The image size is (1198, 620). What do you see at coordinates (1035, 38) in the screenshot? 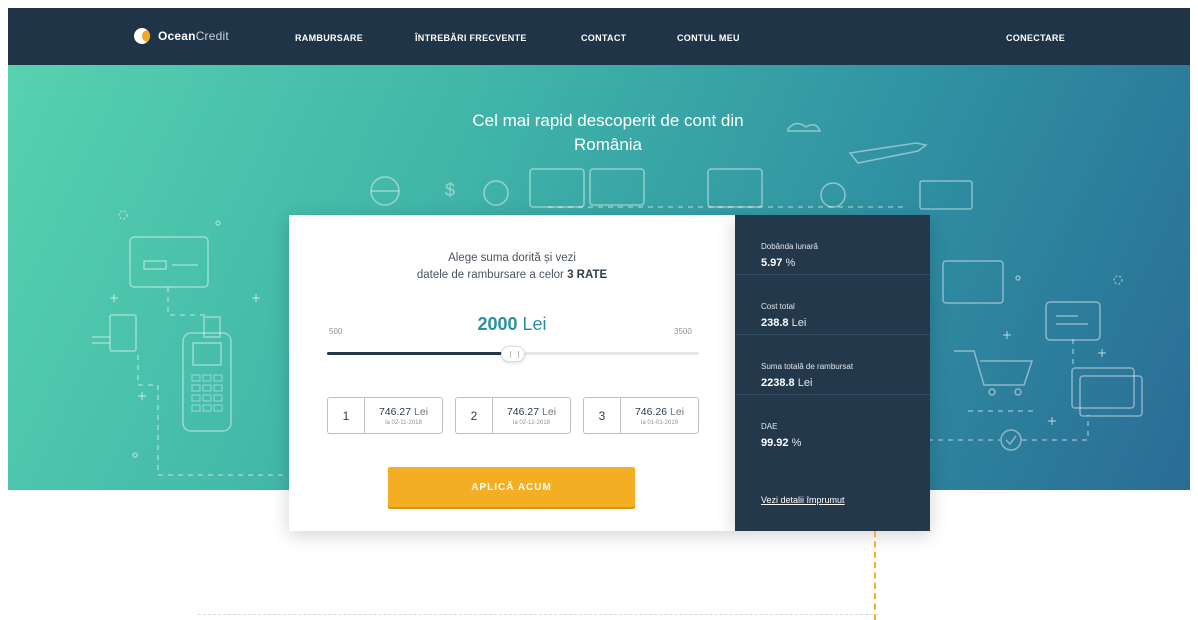
I see `login-link: CONECTARE` at bounding box center [1035, 38].